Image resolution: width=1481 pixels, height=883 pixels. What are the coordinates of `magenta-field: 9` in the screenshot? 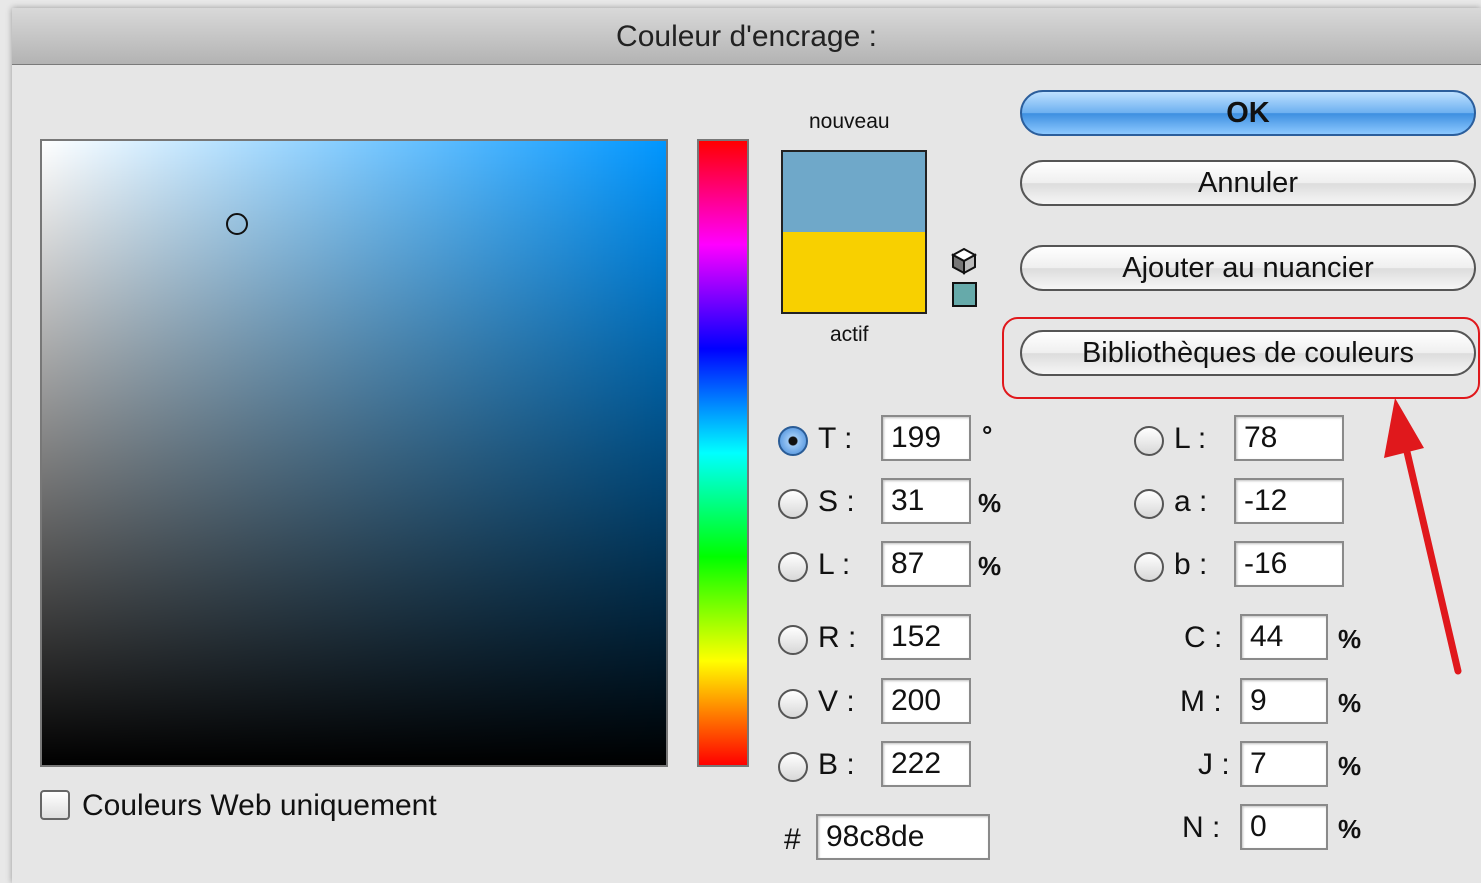 It's located at (1284, 701).